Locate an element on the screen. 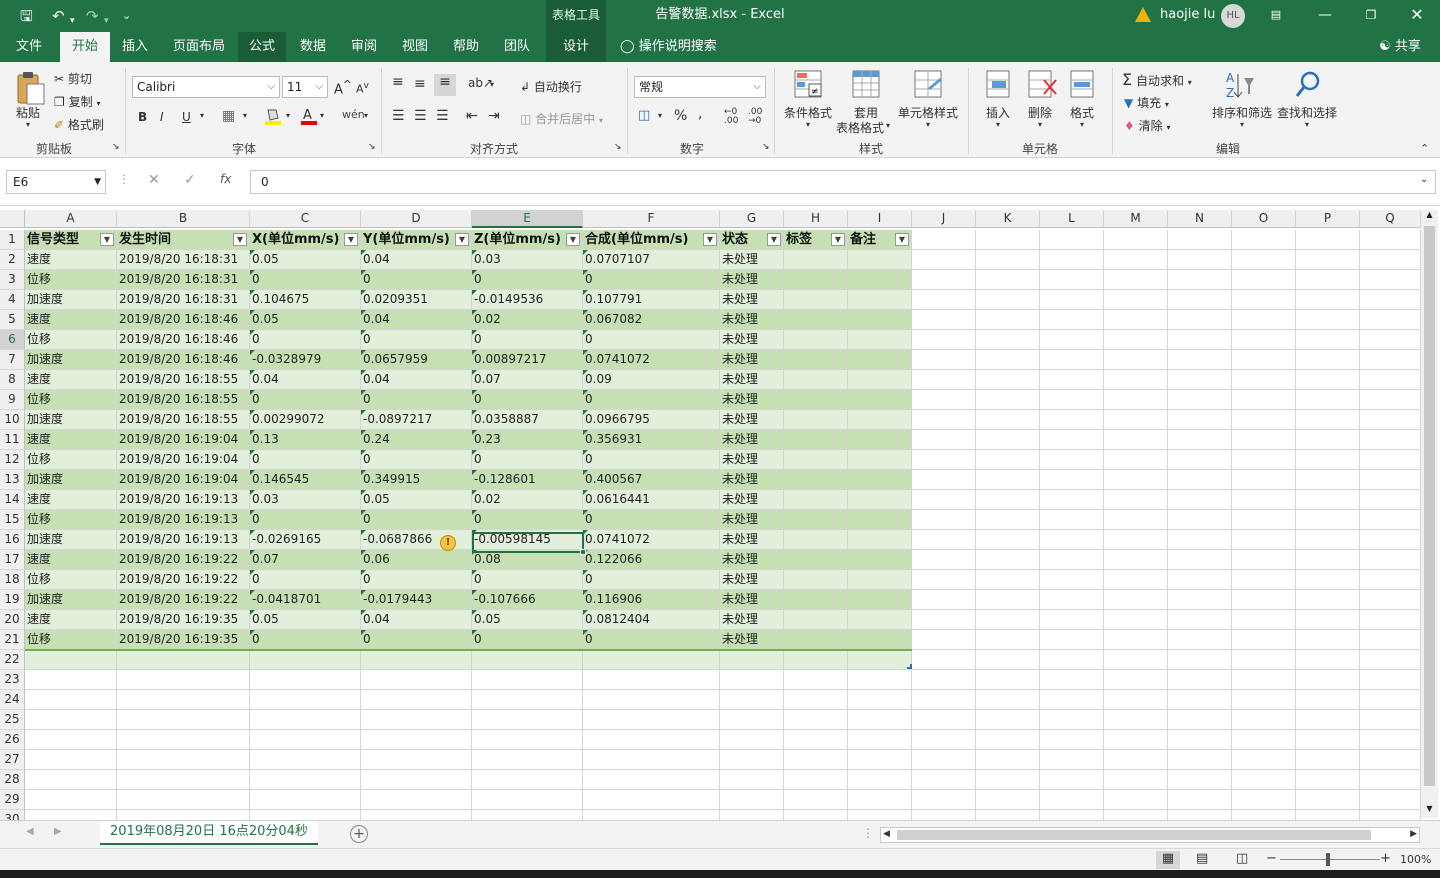 The image size is (1440, 878). prev-sheet-icon: ◀ is located at coordinates (30, 831).